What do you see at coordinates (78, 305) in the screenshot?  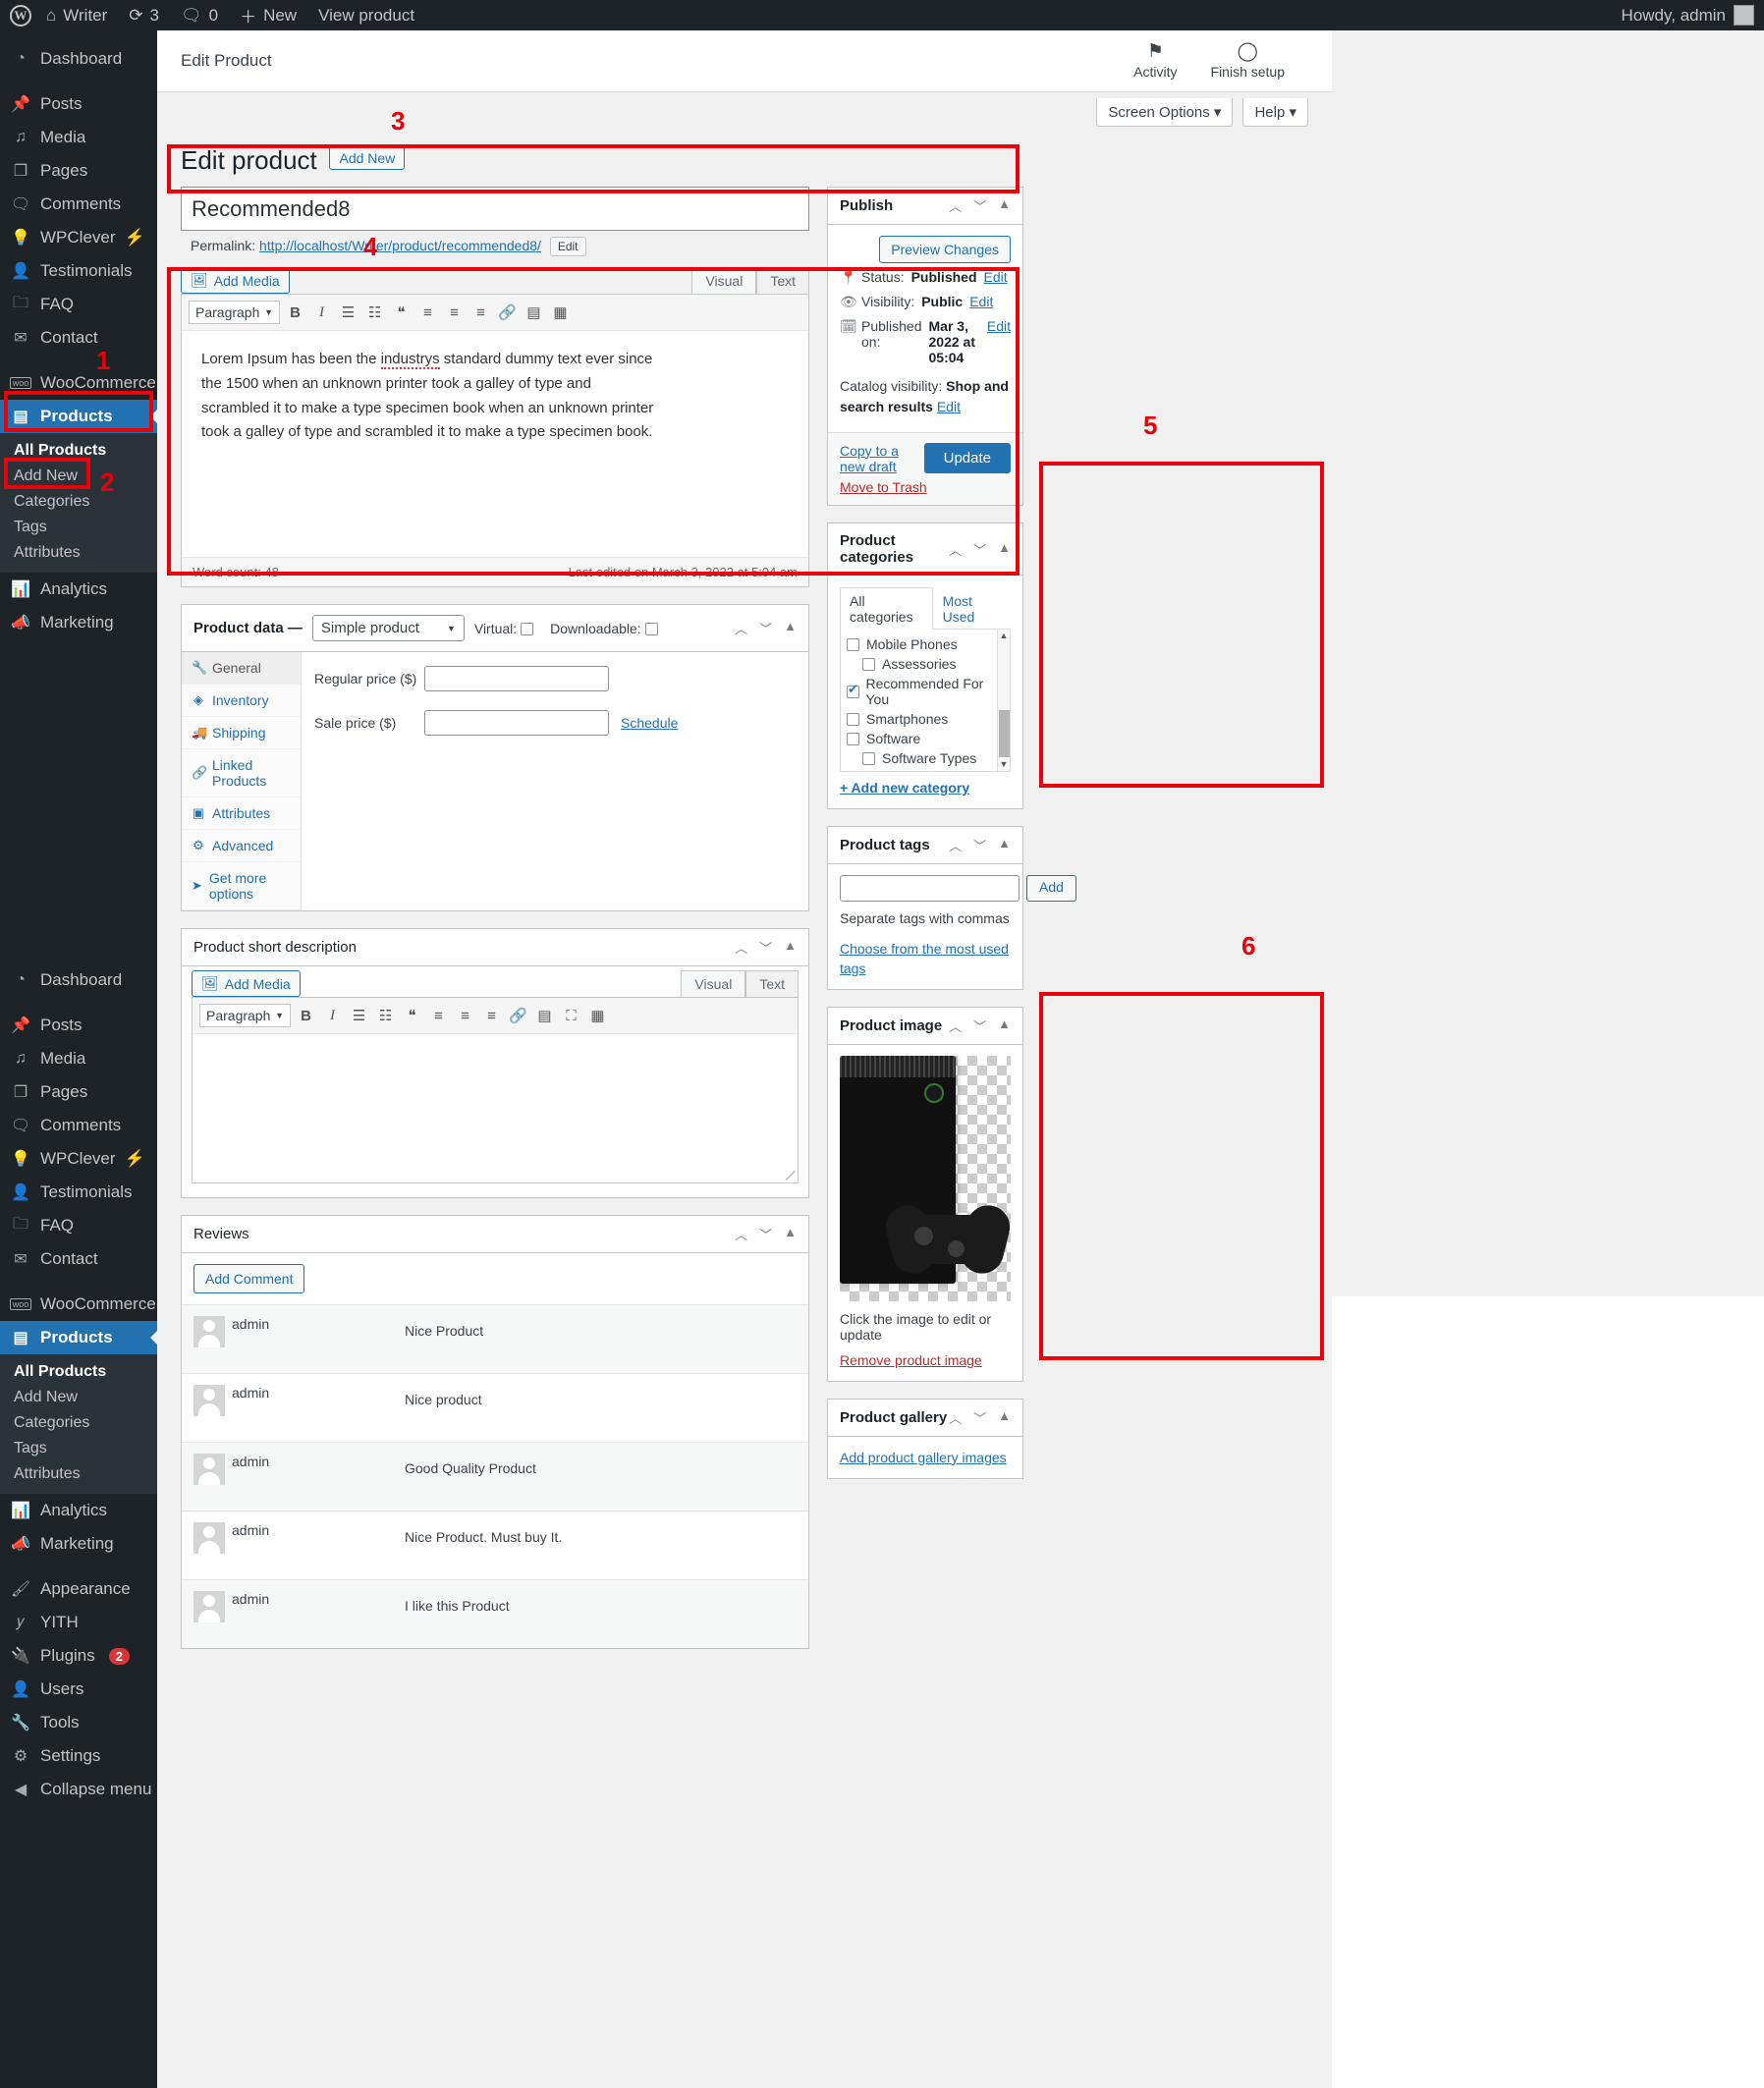 I see `sidebar-item-faq: 🗀 FAQ` at bounding box center [78, 305].